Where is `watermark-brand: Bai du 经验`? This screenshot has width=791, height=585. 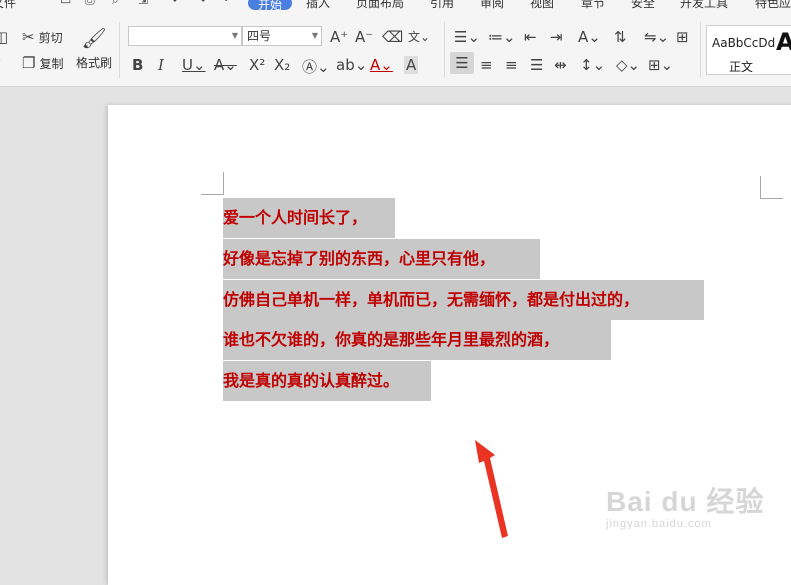 watermark-brand: Bai du 经验 is located at coordinates (685, 501).